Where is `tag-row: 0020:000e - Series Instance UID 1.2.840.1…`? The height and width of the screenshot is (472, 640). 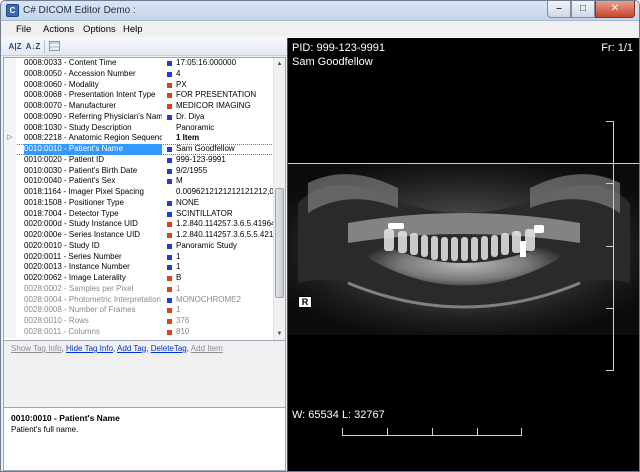 tag-row: 0020:000e - Series Instance UID 1.2.840.1… is located at coordinates (139, 235).